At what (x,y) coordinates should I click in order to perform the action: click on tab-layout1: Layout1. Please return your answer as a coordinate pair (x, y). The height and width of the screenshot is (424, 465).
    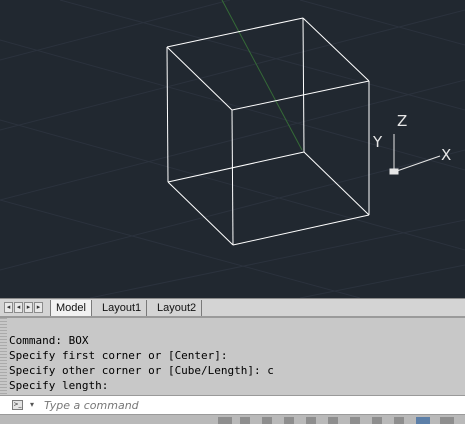
    Looking at the image, I should click on (122, 308).